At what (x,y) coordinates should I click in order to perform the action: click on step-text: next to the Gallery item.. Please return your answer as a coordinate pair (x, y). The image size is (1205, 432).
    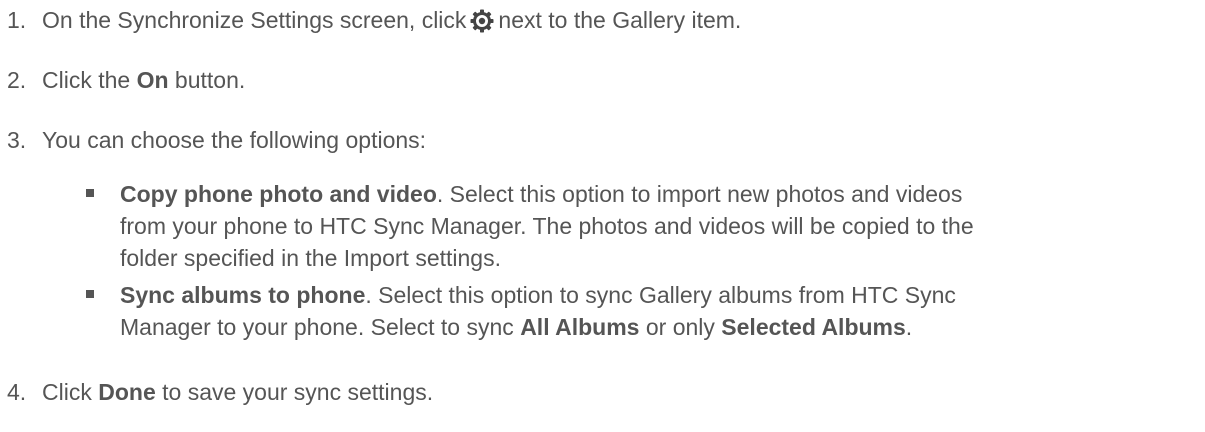
    Looking at the image, I should click on (620, 20).